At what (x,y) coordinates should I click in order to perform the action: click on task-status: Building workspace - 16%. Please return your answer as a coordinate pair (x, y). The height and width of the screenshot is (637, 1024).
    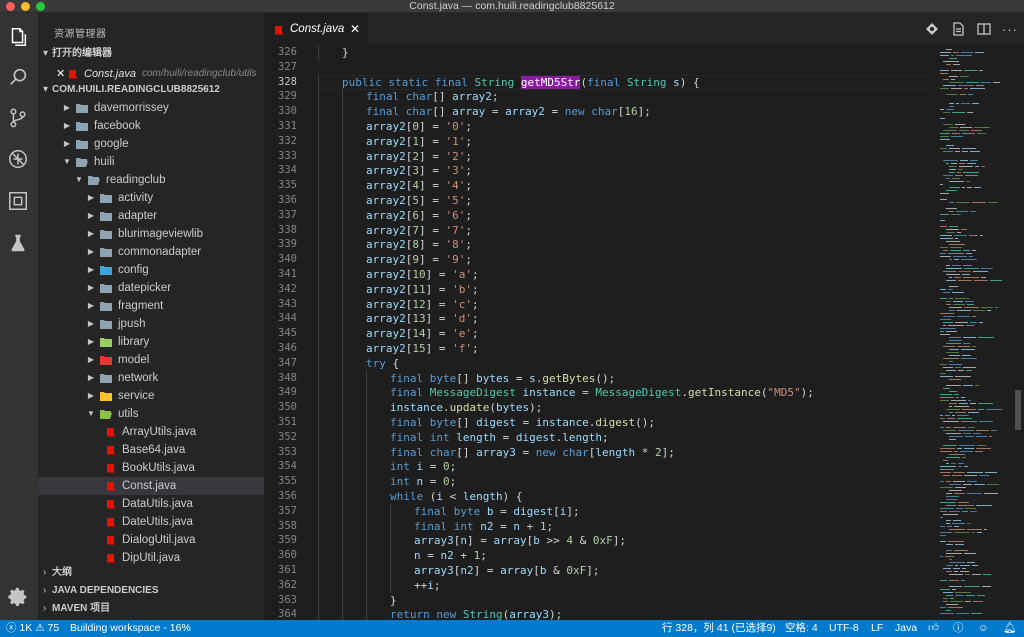
    Looking at the image, I should click on (130, 628).